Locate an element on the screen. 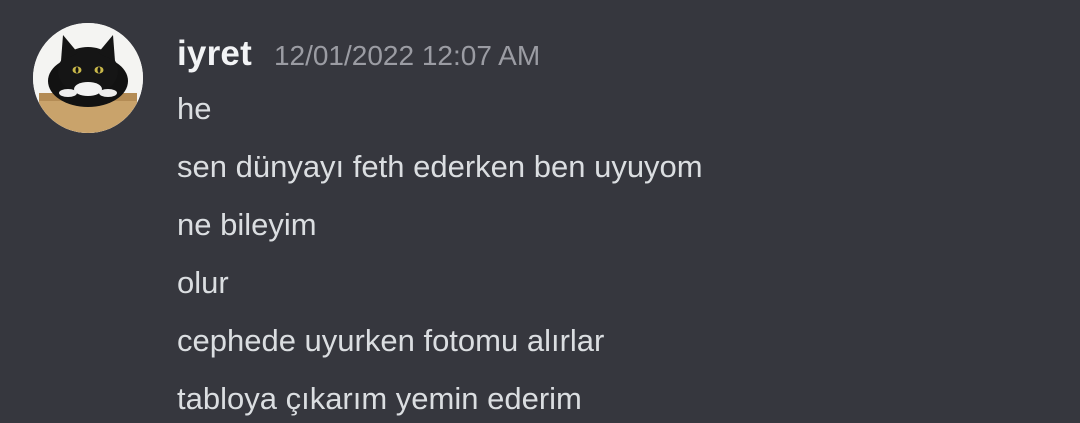 The height and width of the screenshot is (423, 1080). user-avatar is located at coordinates (88, 78).